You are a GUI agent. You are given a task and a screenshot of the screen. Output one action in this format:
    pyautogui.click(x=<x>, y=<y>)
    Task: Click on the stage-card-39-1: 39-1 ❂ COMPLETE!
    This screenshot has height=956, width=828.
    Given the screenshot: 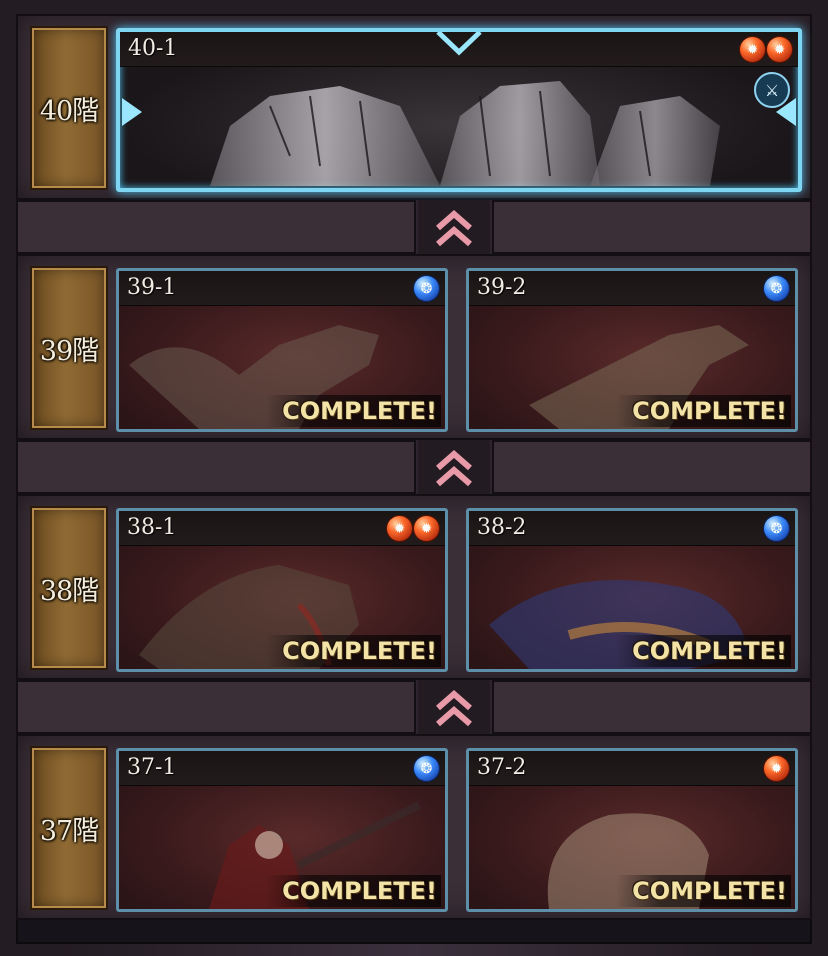 What is the action you would take?
    pyautogui.click(x=282, y=350)
    